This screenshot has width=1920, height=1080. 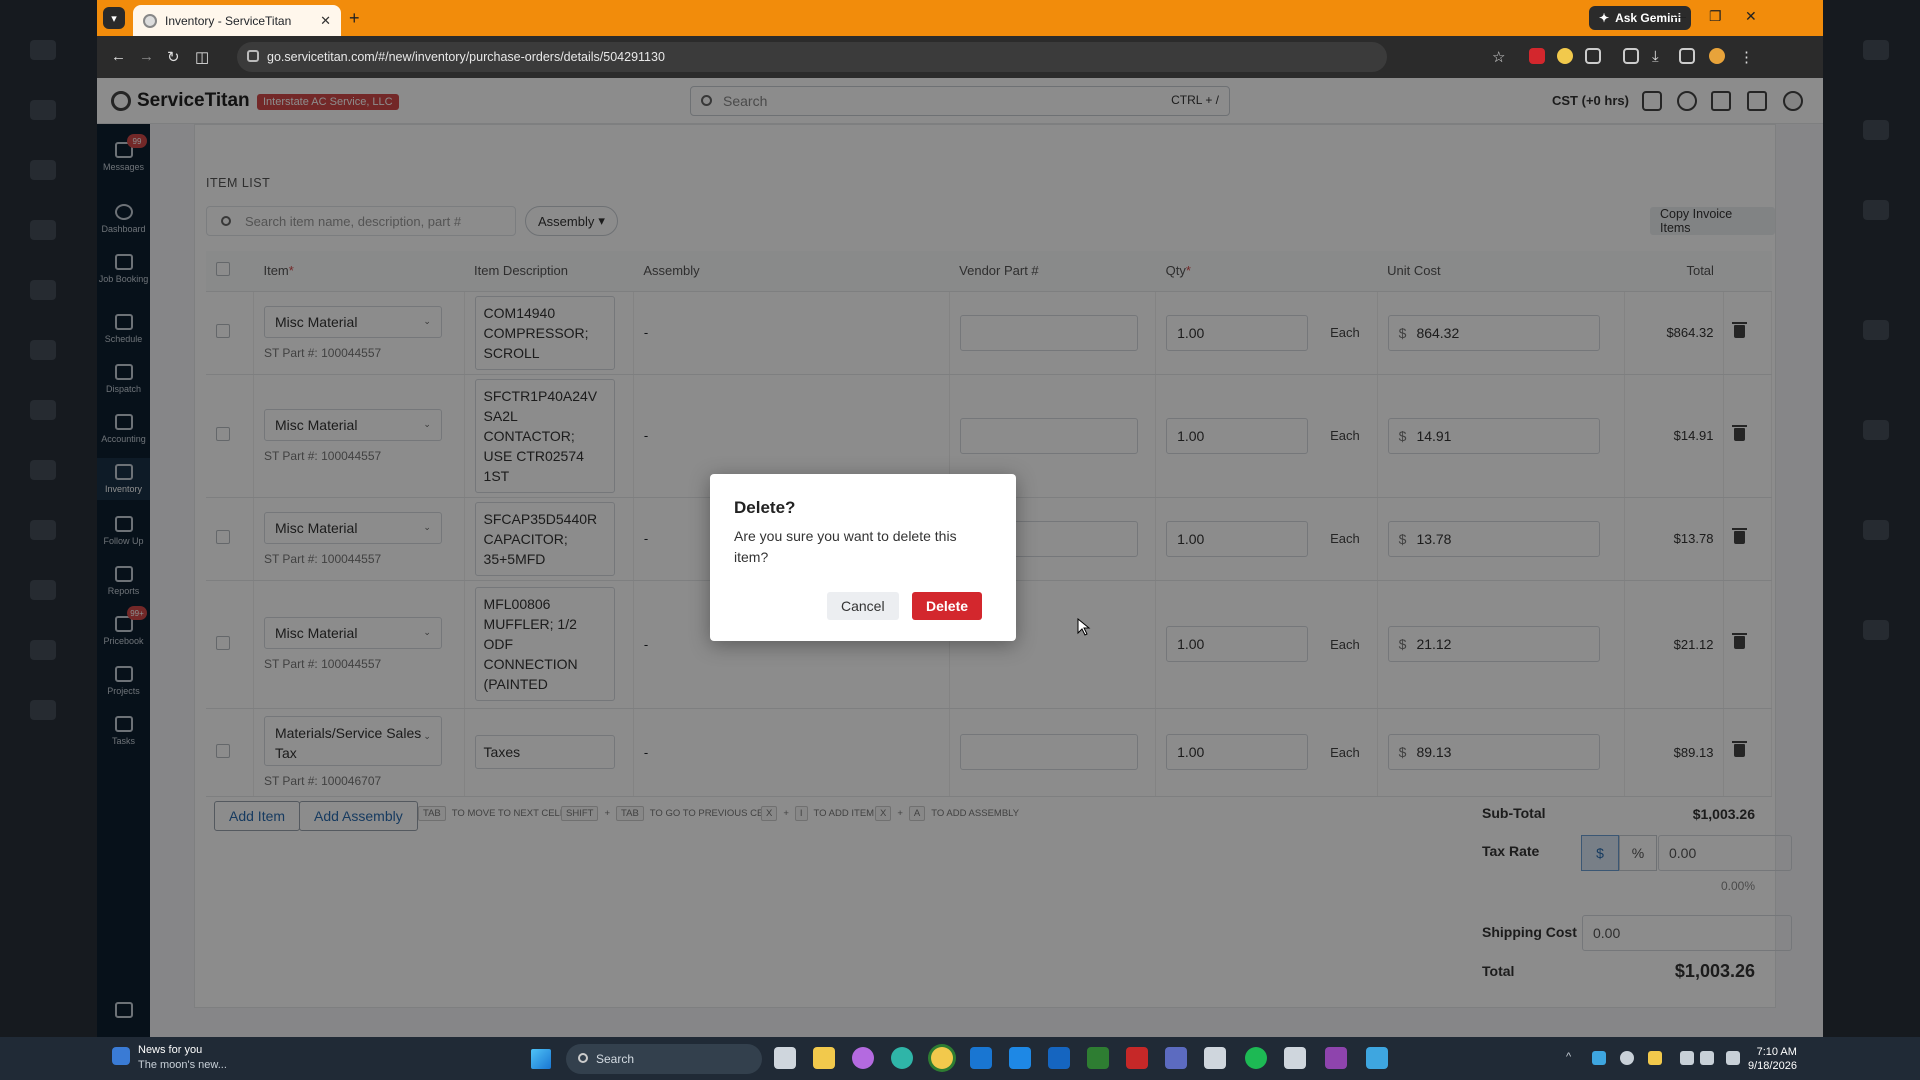 What do you see at coordinates (765, 507) in the screenshot?
I see `dialog-title: Delete?` at bounding box center [765, 507].